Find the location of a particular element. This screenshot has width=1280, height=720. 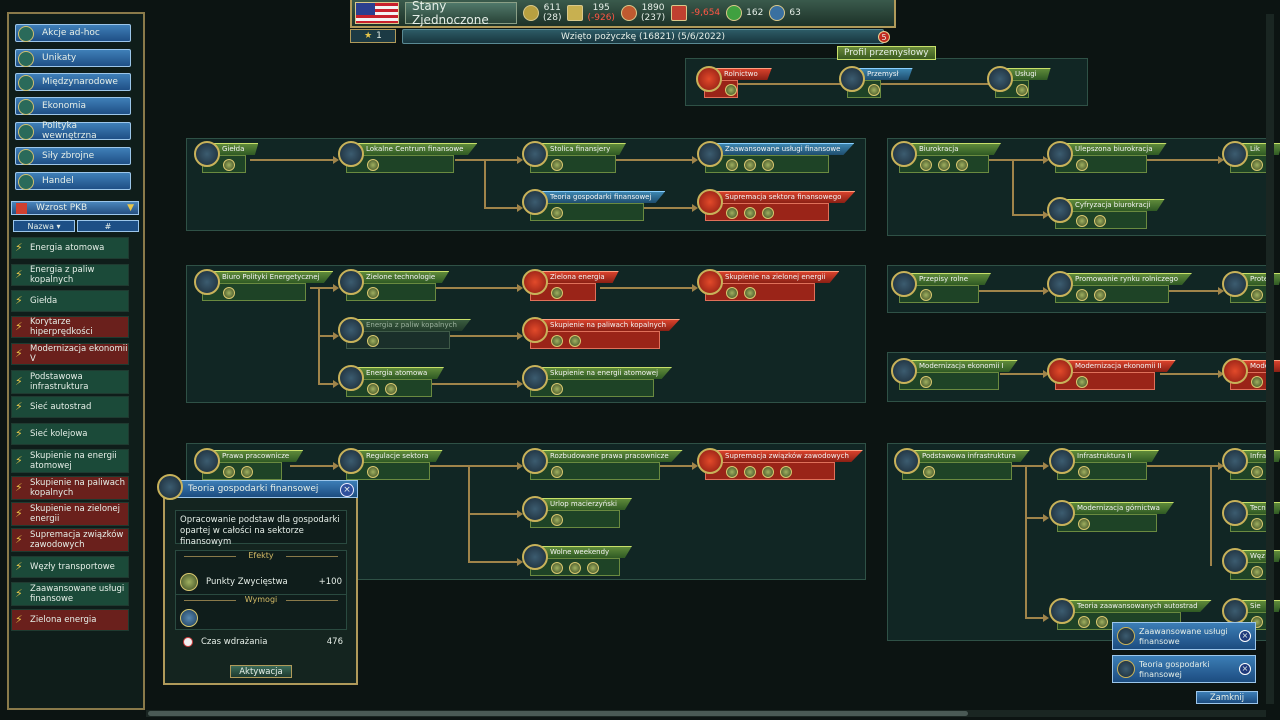

sidebar-list-item: ⚡ Modernizacja ekonomii V is located at coordinates (70, 354).